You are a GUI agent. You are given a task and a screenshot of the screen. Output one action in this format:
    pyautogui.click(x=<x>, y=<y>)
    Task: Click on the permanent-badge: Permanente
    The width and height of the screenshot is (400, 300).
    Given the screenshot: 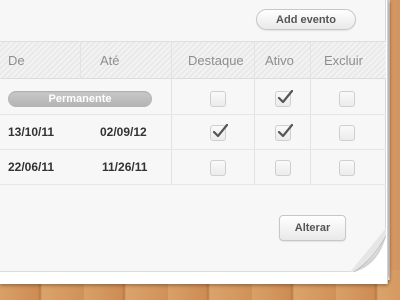 What is the action you would take?
    pyautogui.click(x=80, y=99)
    